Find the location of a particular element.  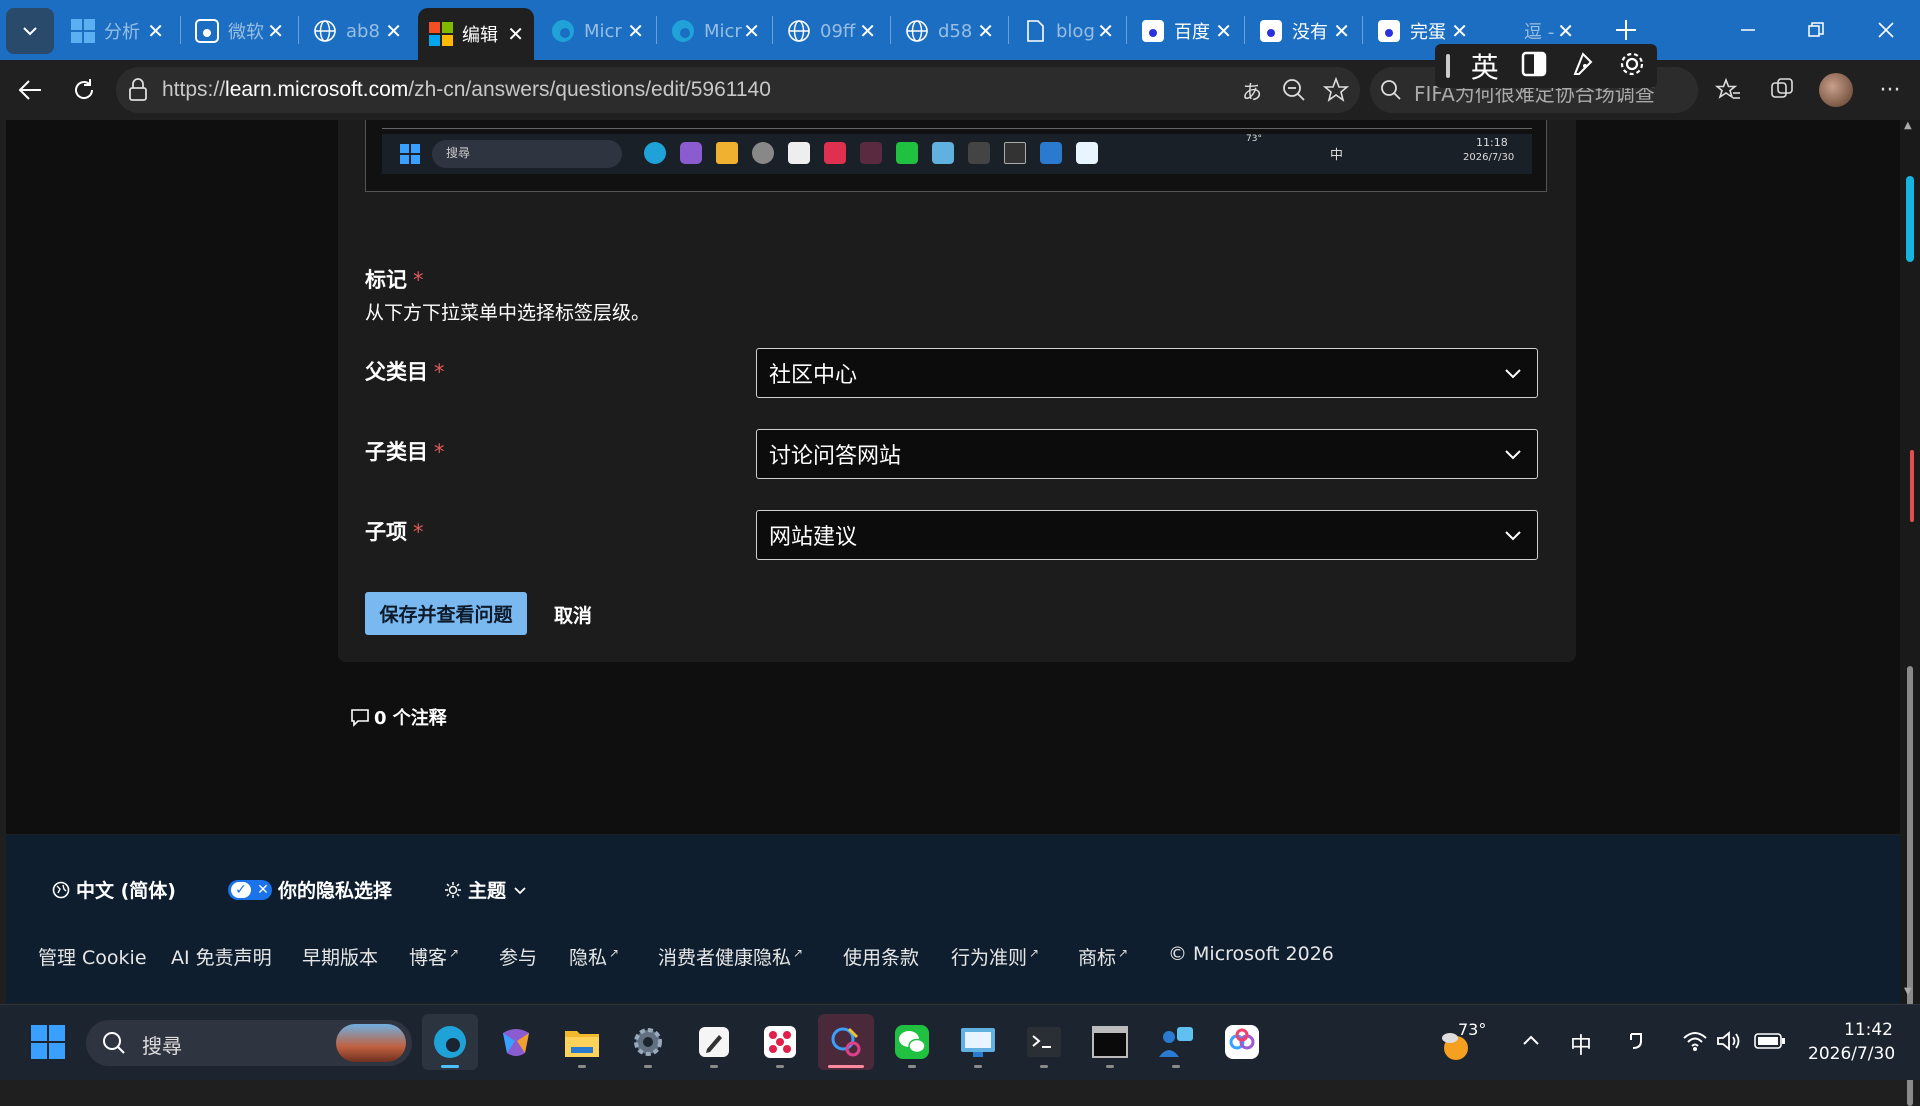

taskbar-wechat is located at coordinates (912, 1042).